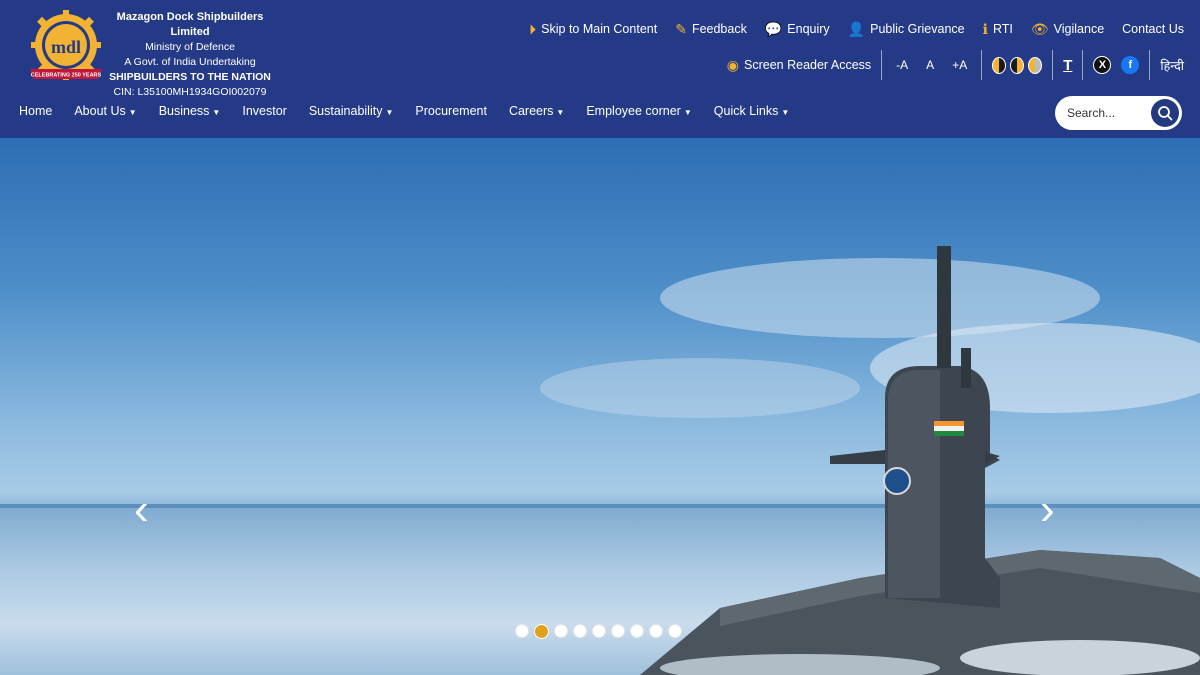 The height and width of the screenshot is (675, 1200). What do you see at coordinates (190, 47) in the screenshot?
I see `org-ministry: Ministry of Defence` at bounding box center [190, 47].